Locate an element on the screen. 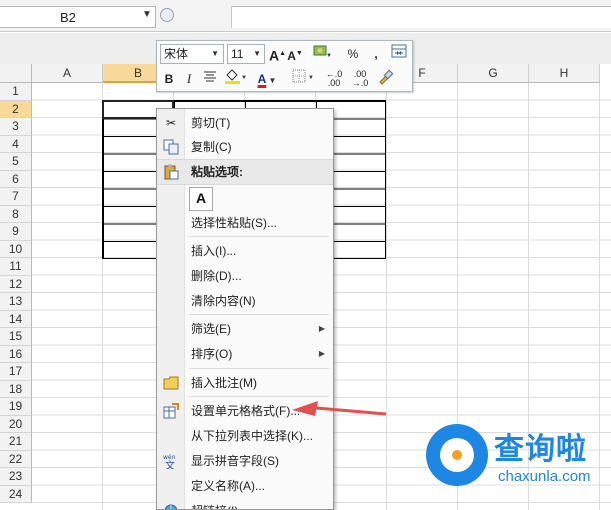 The width and height of the screenshot is (611, 510). row-header-9: 9 is located at coordinates (16, 232).